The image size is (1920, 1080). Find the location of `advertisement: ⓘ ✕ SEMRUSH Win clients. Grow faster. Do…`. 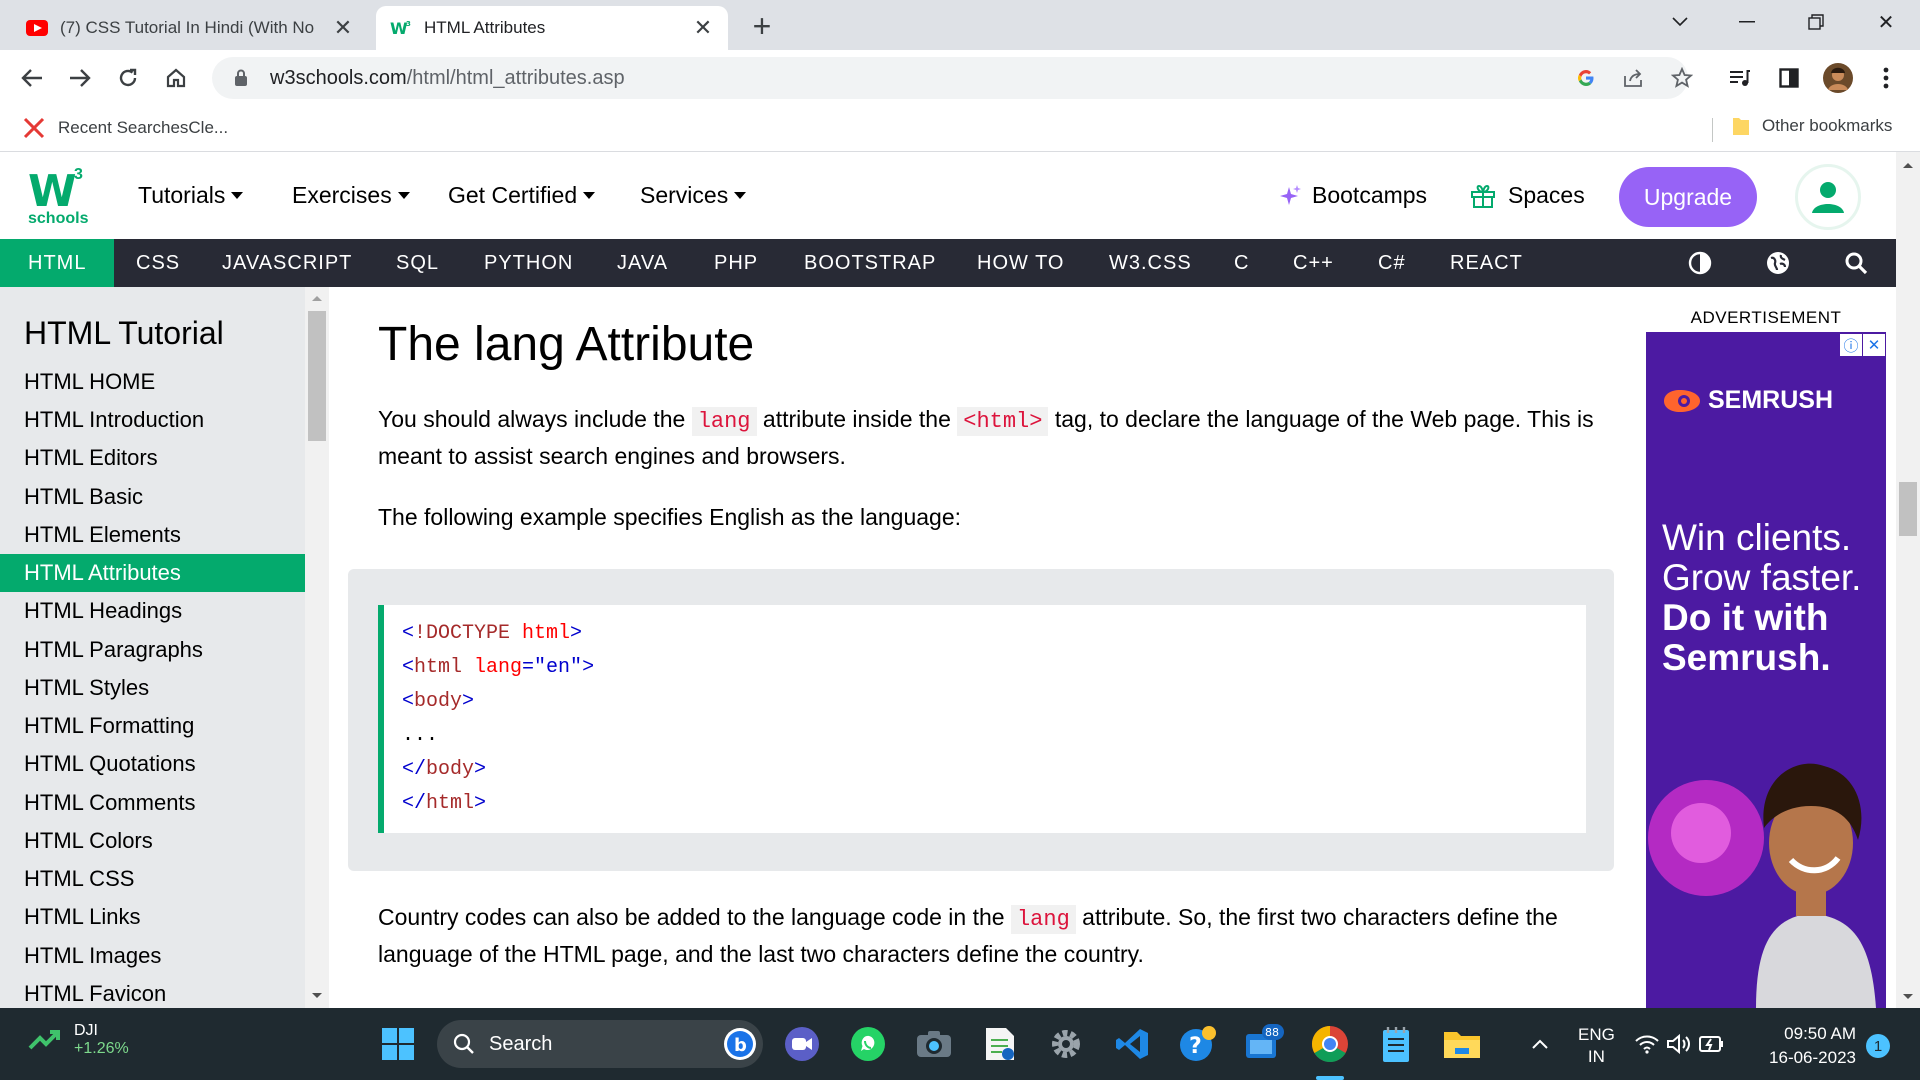

advertisement: ⓘ ✕ SEMRUSH Win clients. Grow faster. Do… is located at coordinates (1766, 670).